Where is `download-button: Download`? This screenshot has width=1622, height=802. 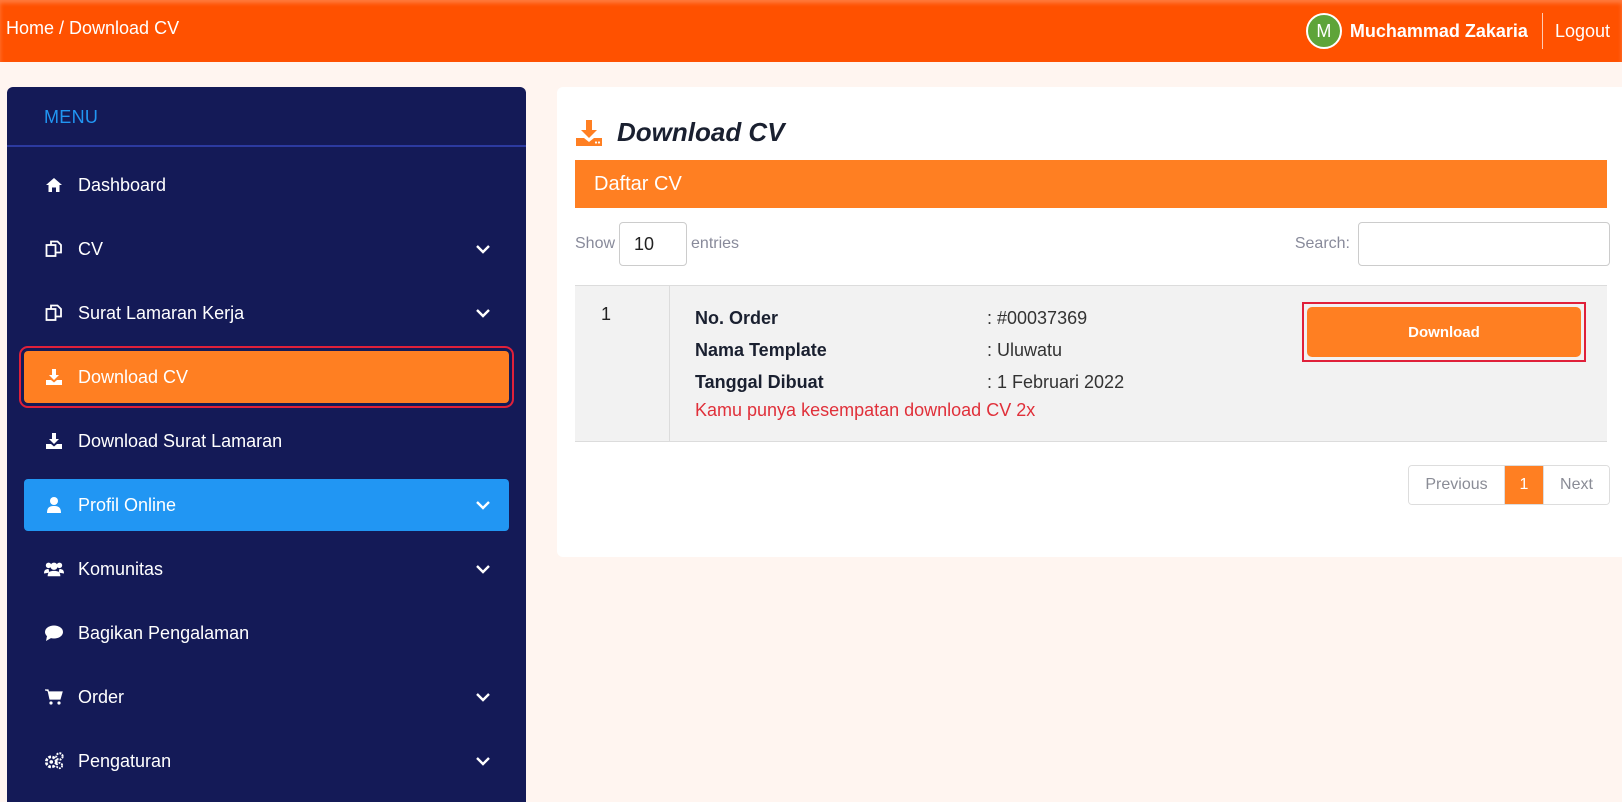 download-button: Download is located at coordinates (1444, 332).